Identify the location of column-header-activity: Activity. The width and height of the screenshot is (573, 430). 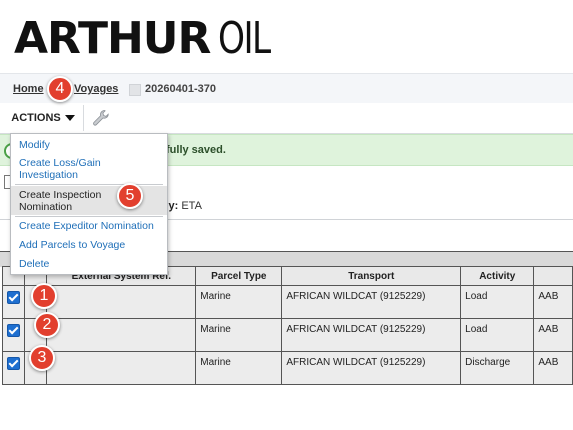
(497, 276).